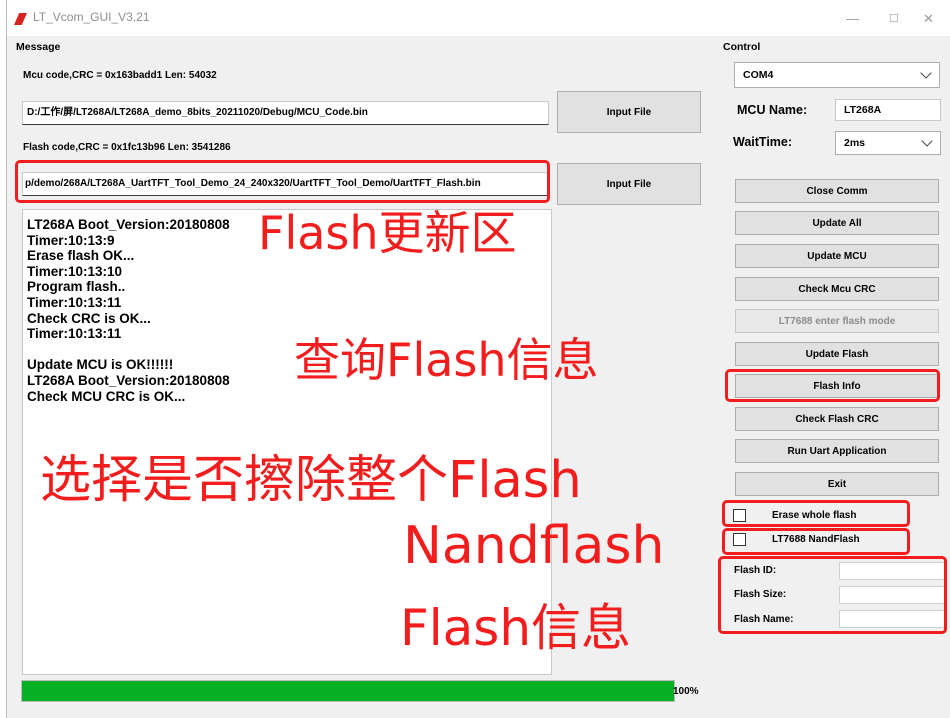  What do you see at coordinates (75, 271) in the screenshot?
I see `log-line: Timer:10:13:10` at bounding box center [75, 271].